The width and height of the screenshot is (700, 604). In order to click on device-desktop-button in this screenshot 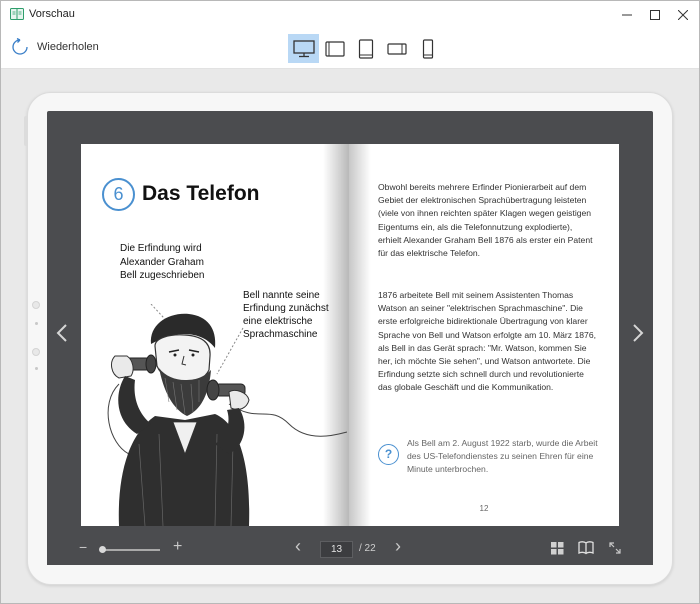, I will do `click(303, 48)`.